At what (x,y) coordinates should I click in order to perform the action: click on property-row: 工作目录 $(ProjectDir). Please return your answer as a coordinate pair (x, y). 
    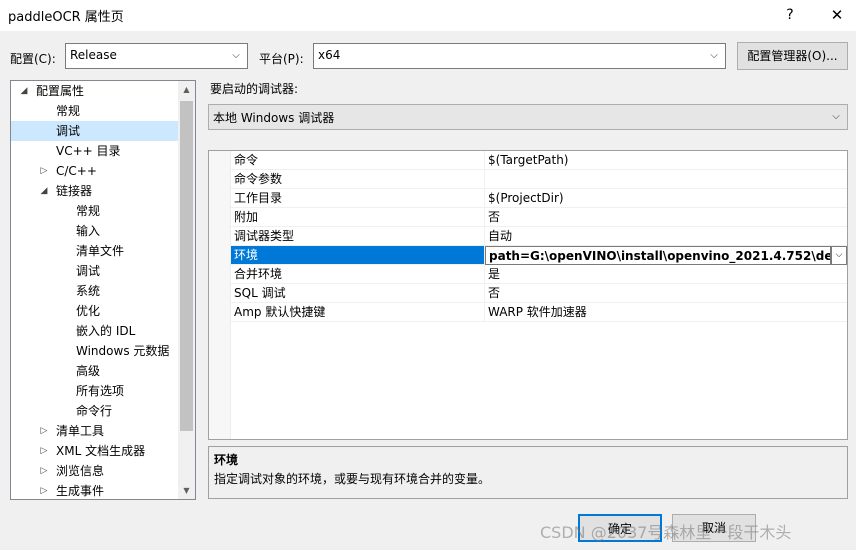
    Looking at the image, I should click on (528, 198).